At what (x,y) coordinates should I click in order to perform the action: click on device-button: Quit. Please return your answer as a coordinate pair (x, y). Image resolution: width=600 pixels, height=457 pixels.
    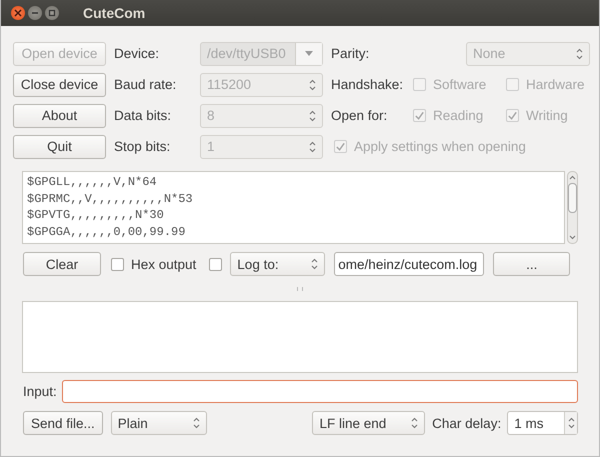
    Looking at the image, I should click on (59, 146).